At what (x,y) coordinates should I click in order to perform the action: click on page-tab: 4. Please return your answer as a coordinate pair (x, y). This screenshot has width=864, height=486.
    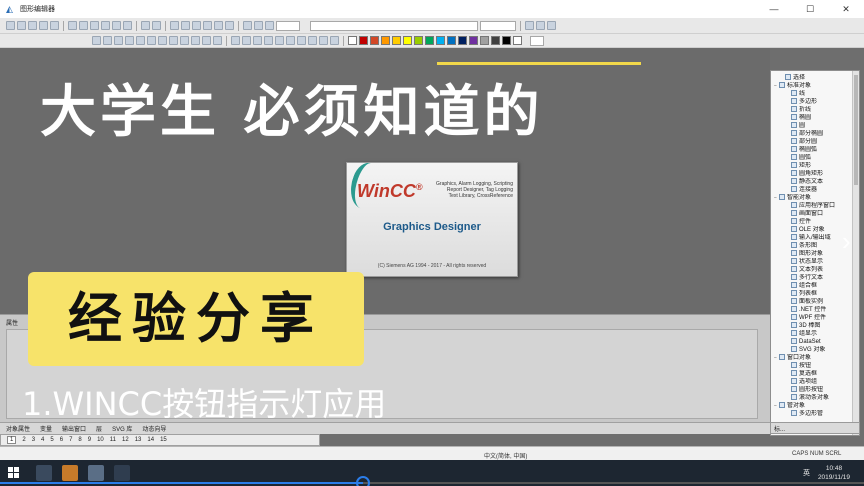
    Looking at the image, I should click on (42, 440).